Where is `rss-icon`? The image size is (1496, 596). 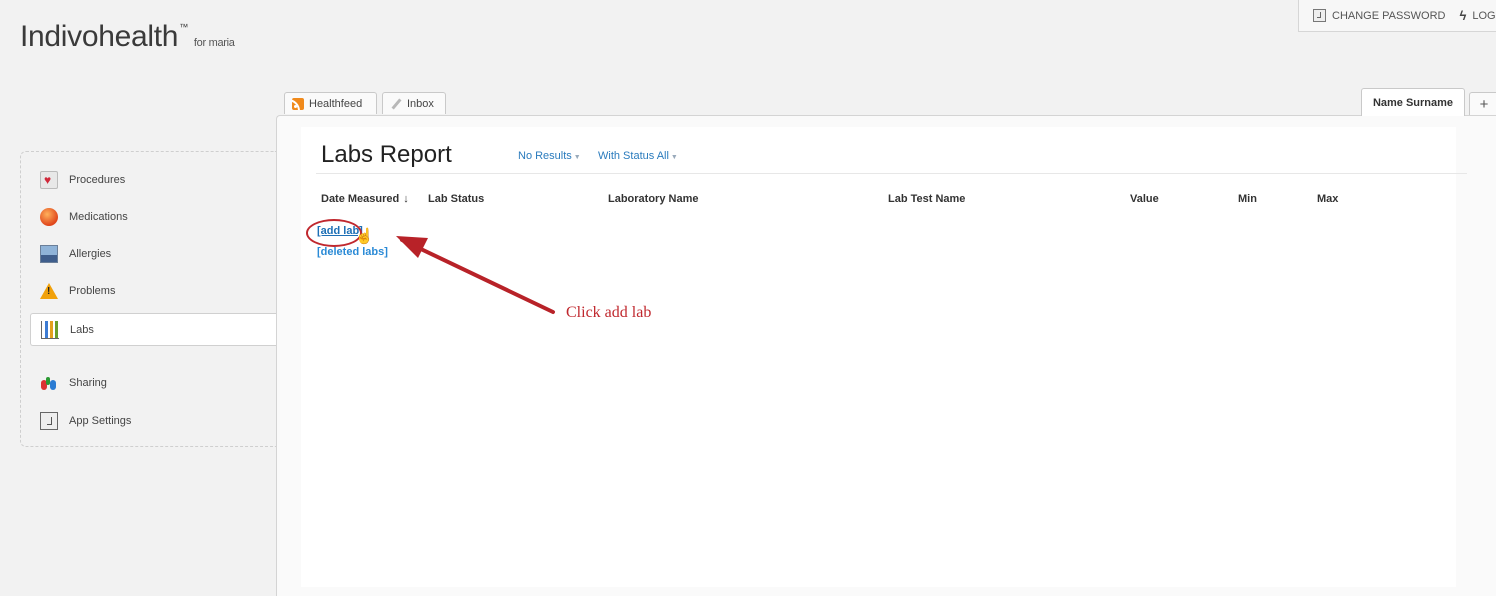
rss-icon is located at coordinates (298, 103).